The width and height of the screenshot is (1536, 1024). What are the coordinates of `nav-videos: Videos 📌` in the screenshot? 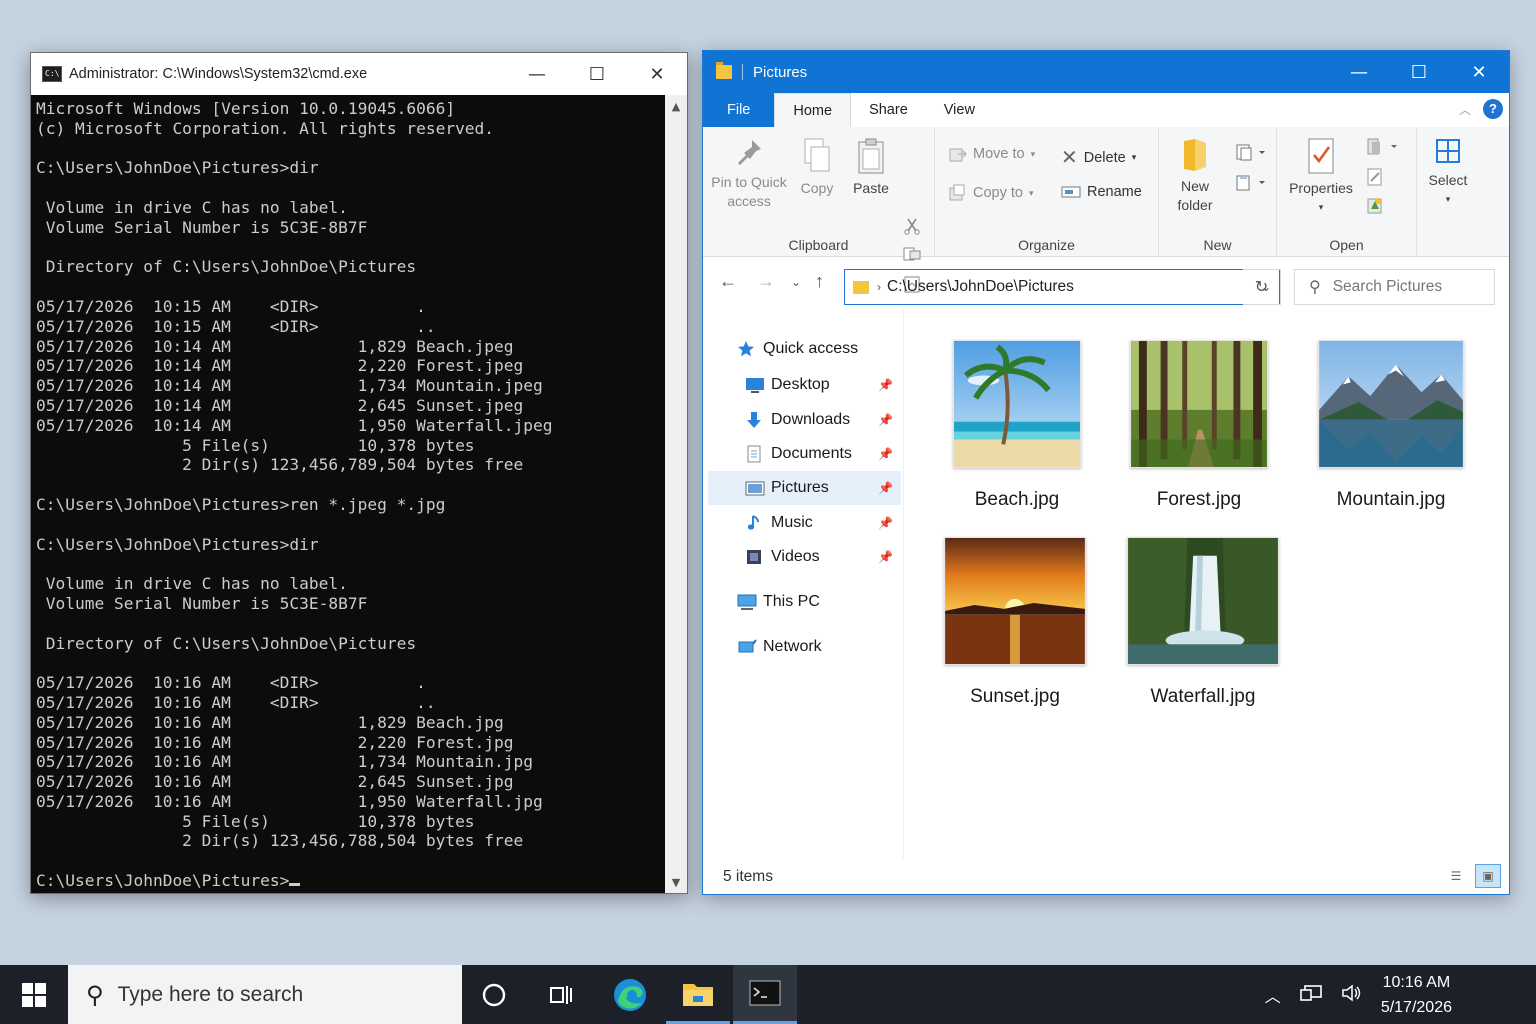 It's located at (823, 557).